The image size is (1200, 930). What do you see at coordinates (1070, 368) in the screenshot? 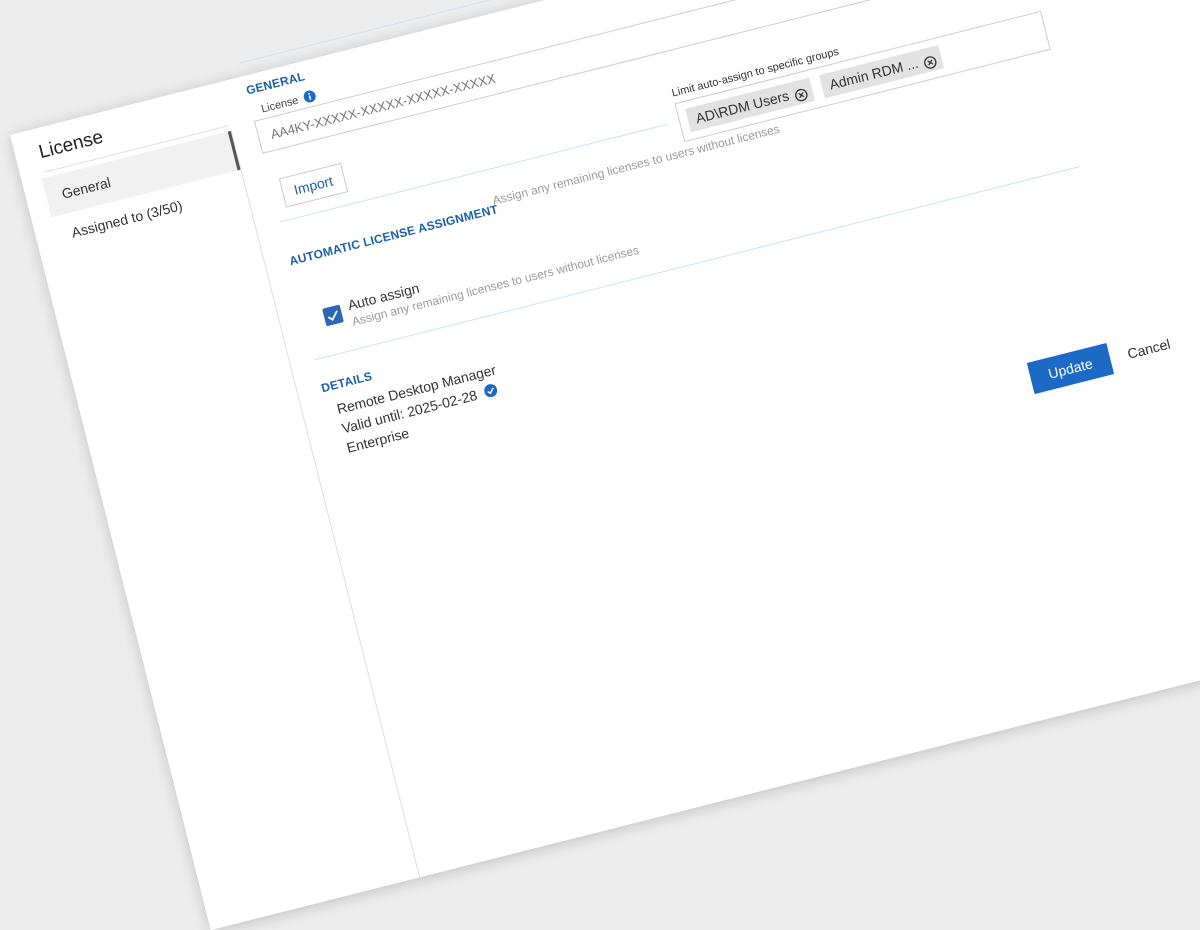
I see `update-button: Update` at bounding box center [1070, 368].